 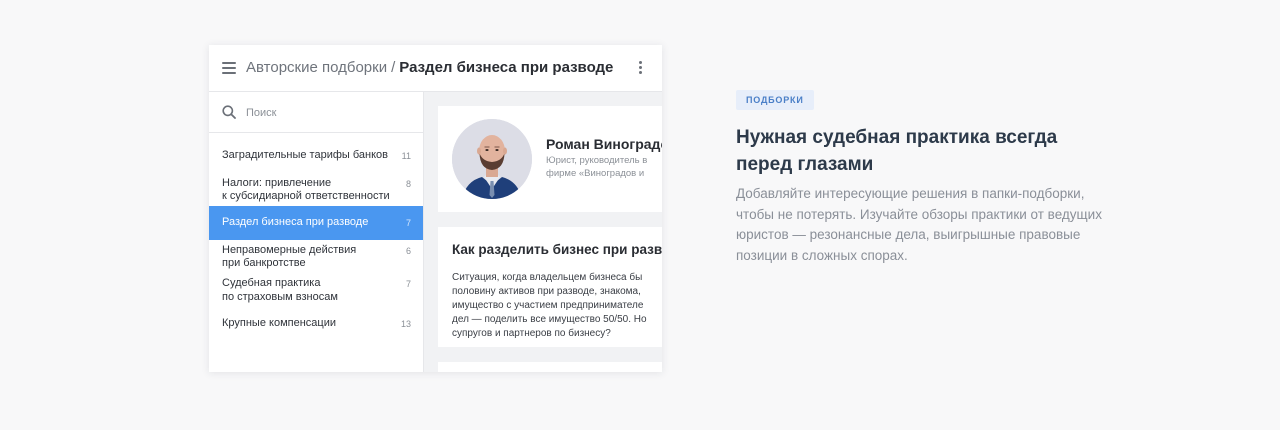 What do you see at coordinates (305, 155) in the screenshot?
I see `collection-item-label: Заградительные тарифы банков` at bounding box center [305, 155].